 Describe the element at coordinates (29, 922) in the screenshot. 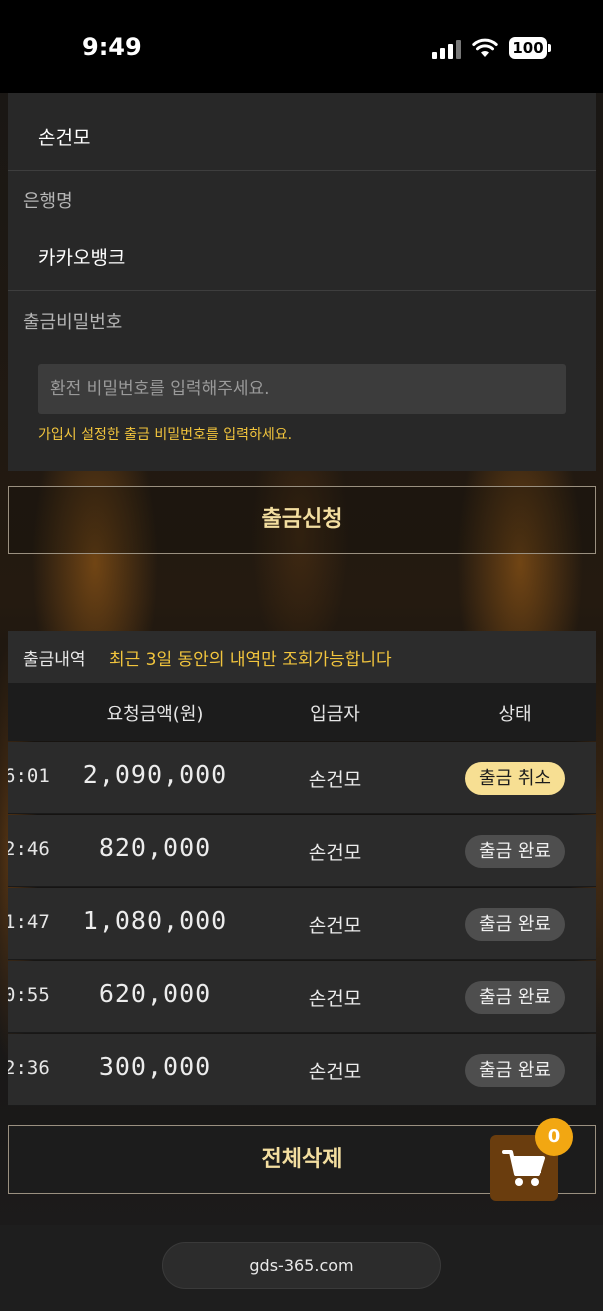

I see `row-time: 1:47` at that location.